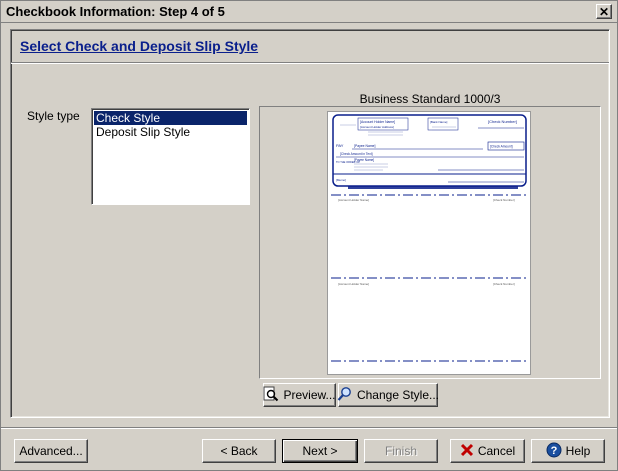 Image resolution: width=618 pixels, height=471 pixels. What do you see at coordinates (504, 200) in the screenshot?
I see `stub-right-label: [Check Number]` at bounding box center [504, 200].